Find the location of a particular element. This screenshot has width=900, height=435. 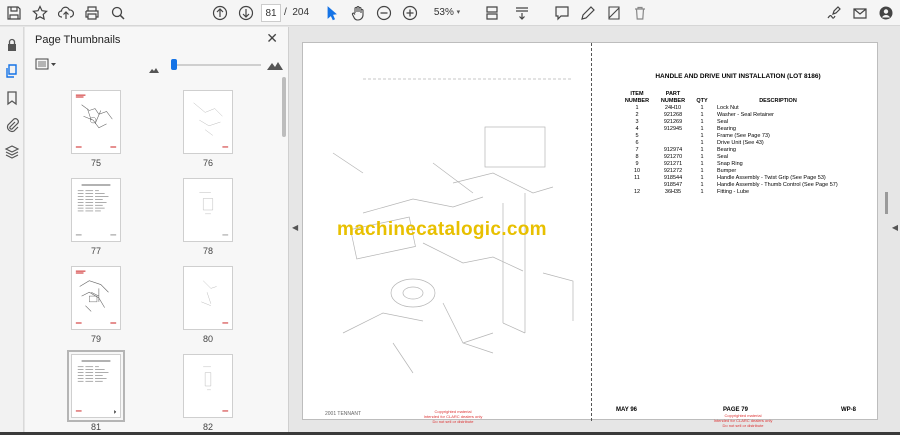

expand-right-panel-icon: ◀ is located at coordinates (895, 227).